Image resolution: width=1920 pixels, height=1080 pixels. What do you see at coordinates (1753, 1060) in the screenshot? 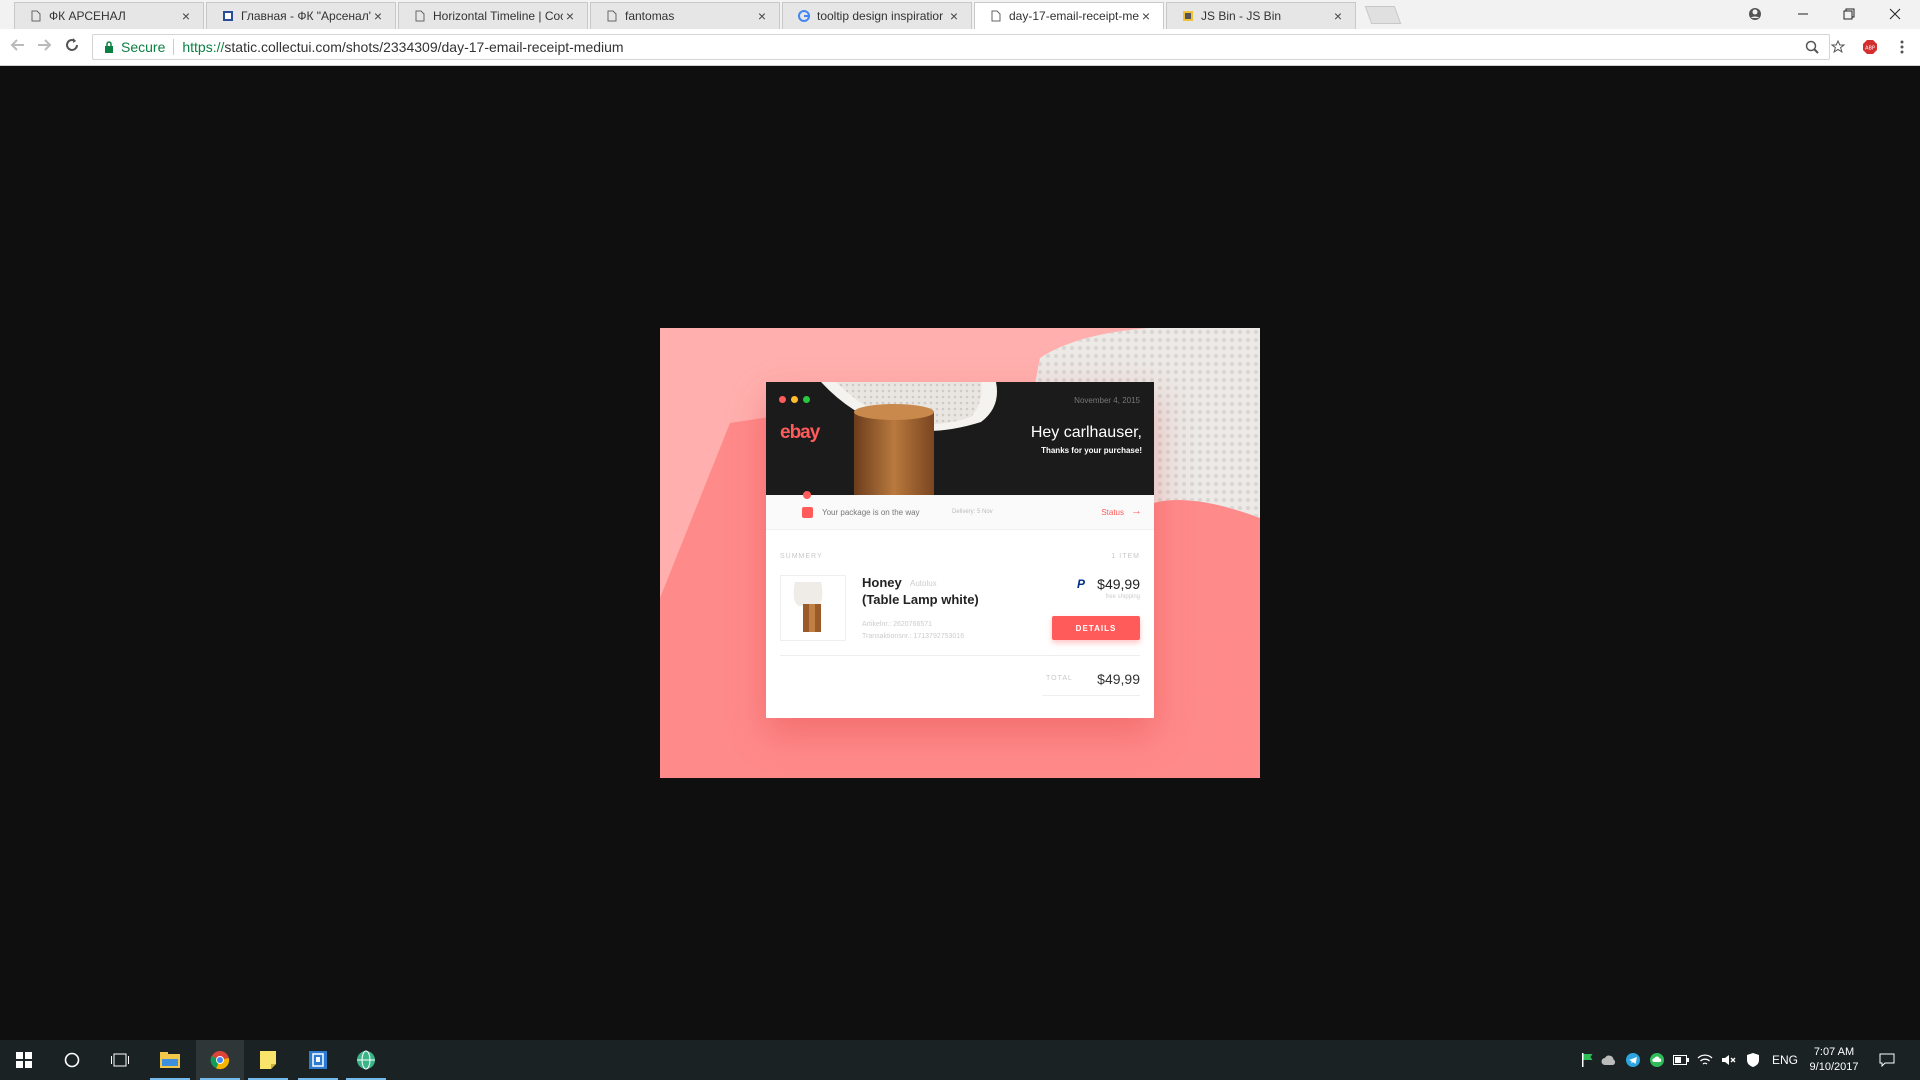
I see `security-shield-icon` at bounding box center [1753, 1060].